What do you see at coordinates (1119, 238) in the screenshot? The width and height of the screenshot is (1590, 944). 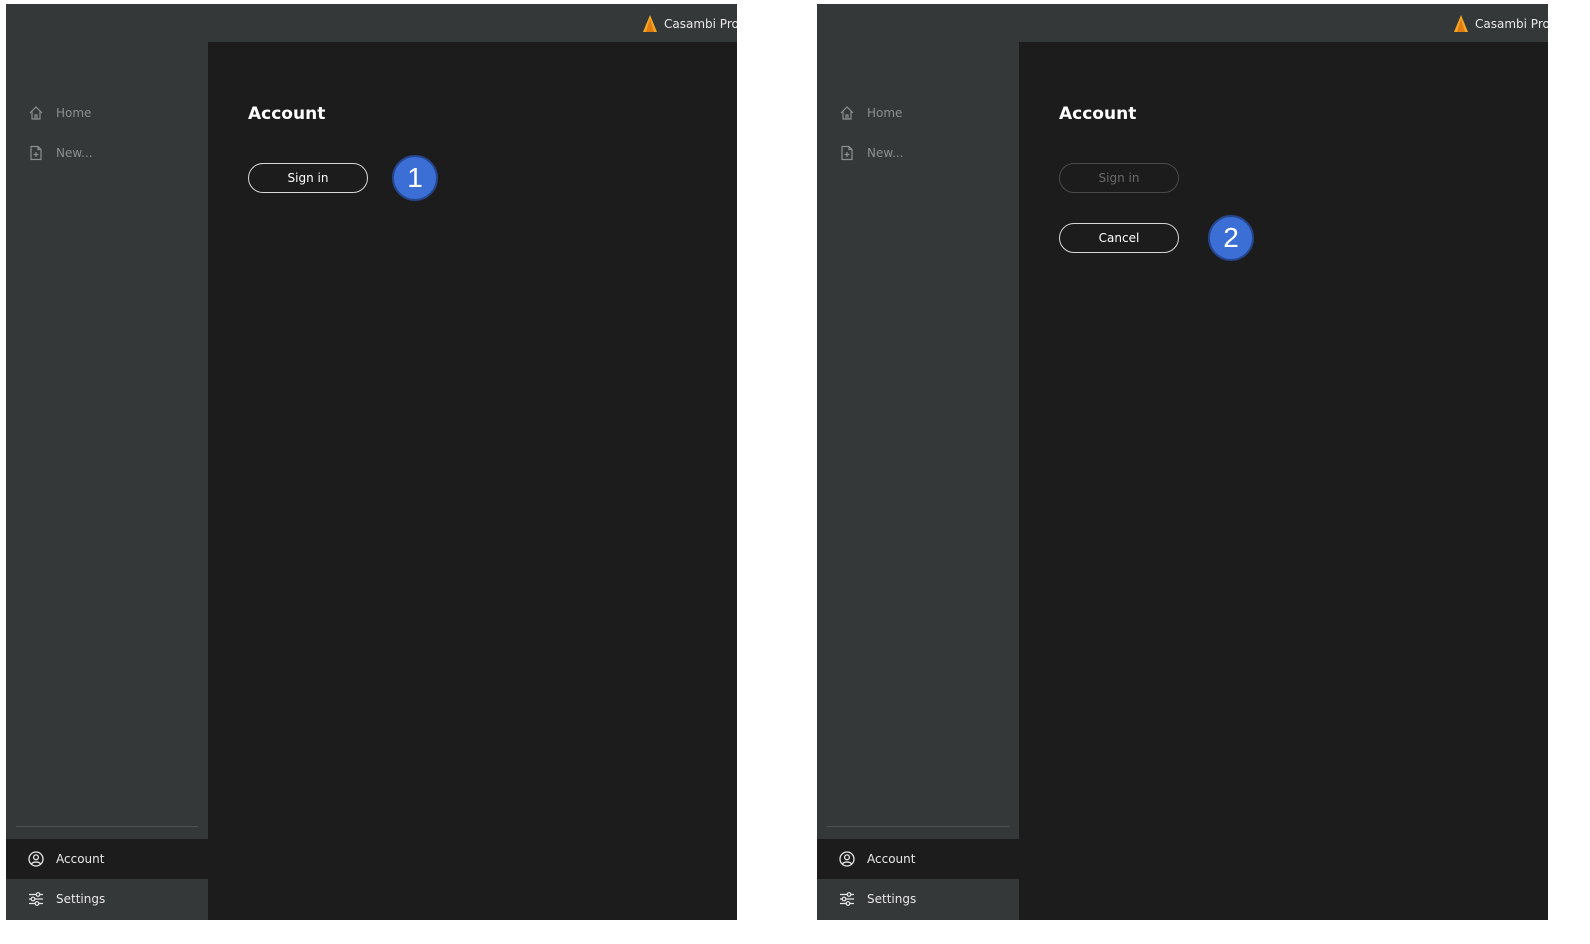 I see `cancel-button: Cancel` at bounding box center [1119, 238].